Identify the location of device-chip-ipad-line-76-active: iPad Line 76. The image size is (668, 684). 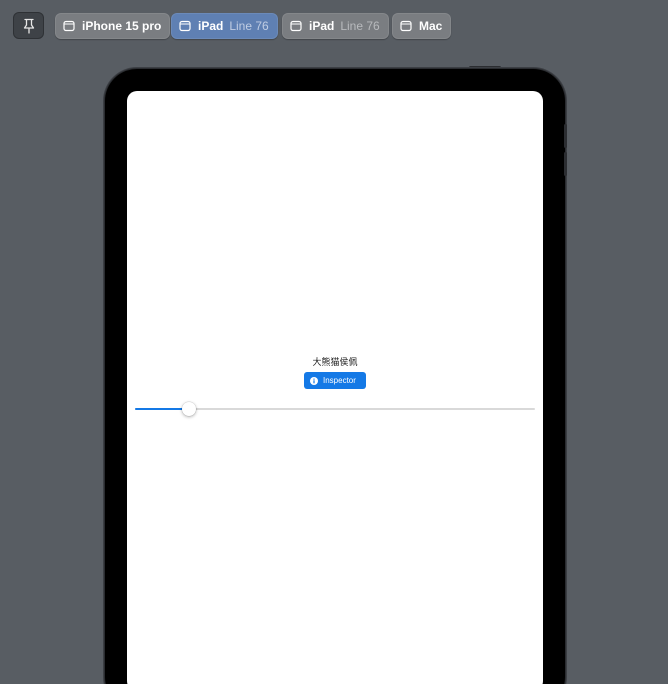
(224, 26).